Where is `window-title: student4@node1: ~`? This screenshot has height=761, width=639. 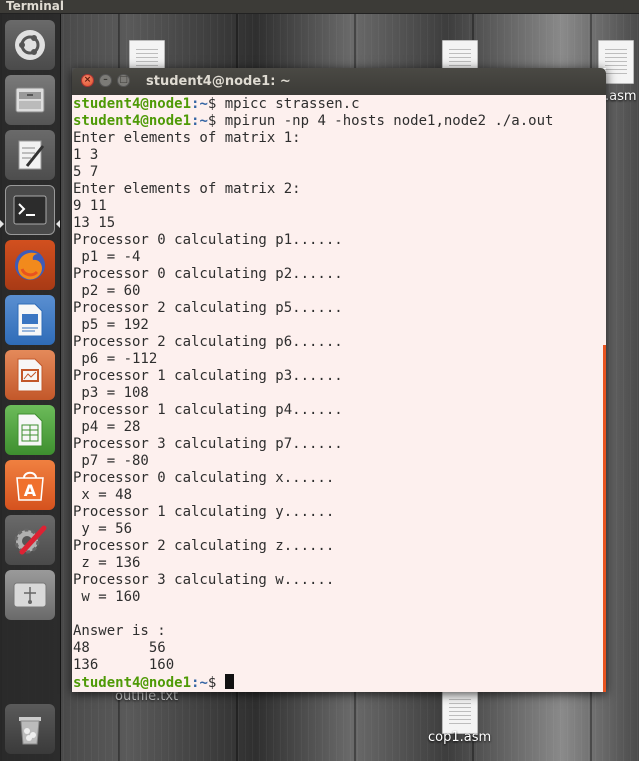 window-title: student4@node1: ~ is located at coordinates (218, 81).